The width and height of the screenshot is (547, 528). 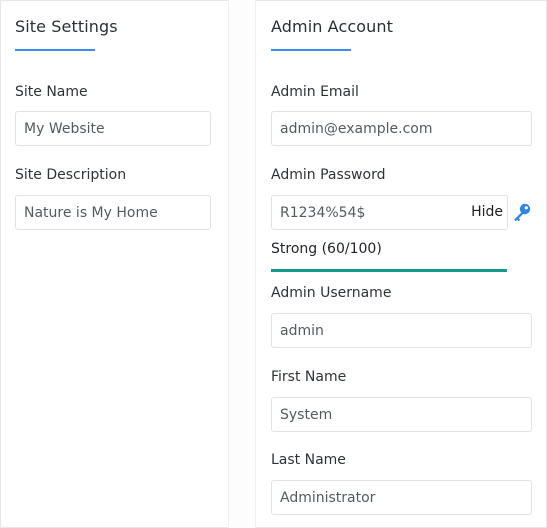 What do you see at coordinates (311, 50) in the screenshot?
I see `admin-account-title-underline` at bounding box center [311, 50].